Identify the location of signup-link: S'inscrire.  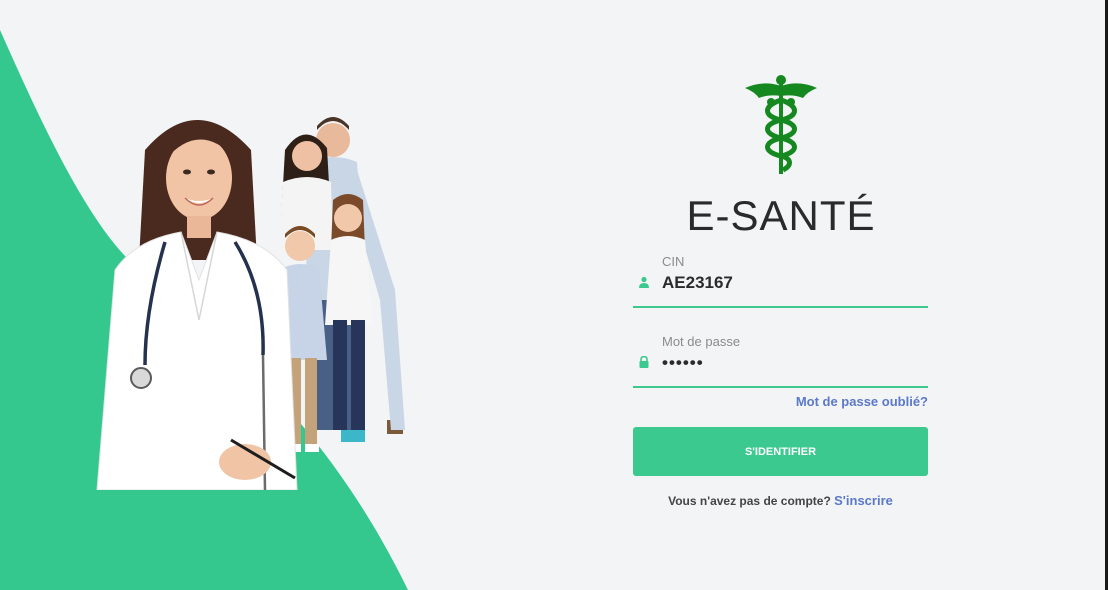
(863, 500).